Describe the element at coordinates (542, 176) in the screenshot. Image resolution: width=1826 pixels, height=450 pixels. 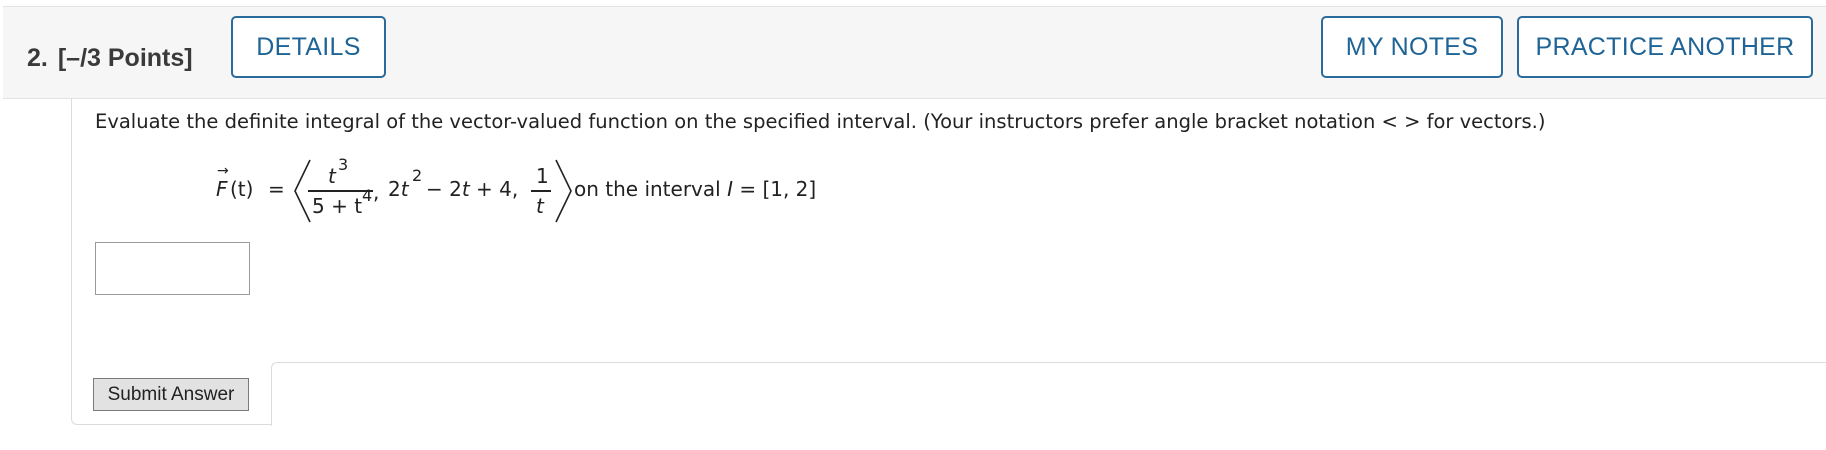
I see `comp3-numerator: 1` at that location.